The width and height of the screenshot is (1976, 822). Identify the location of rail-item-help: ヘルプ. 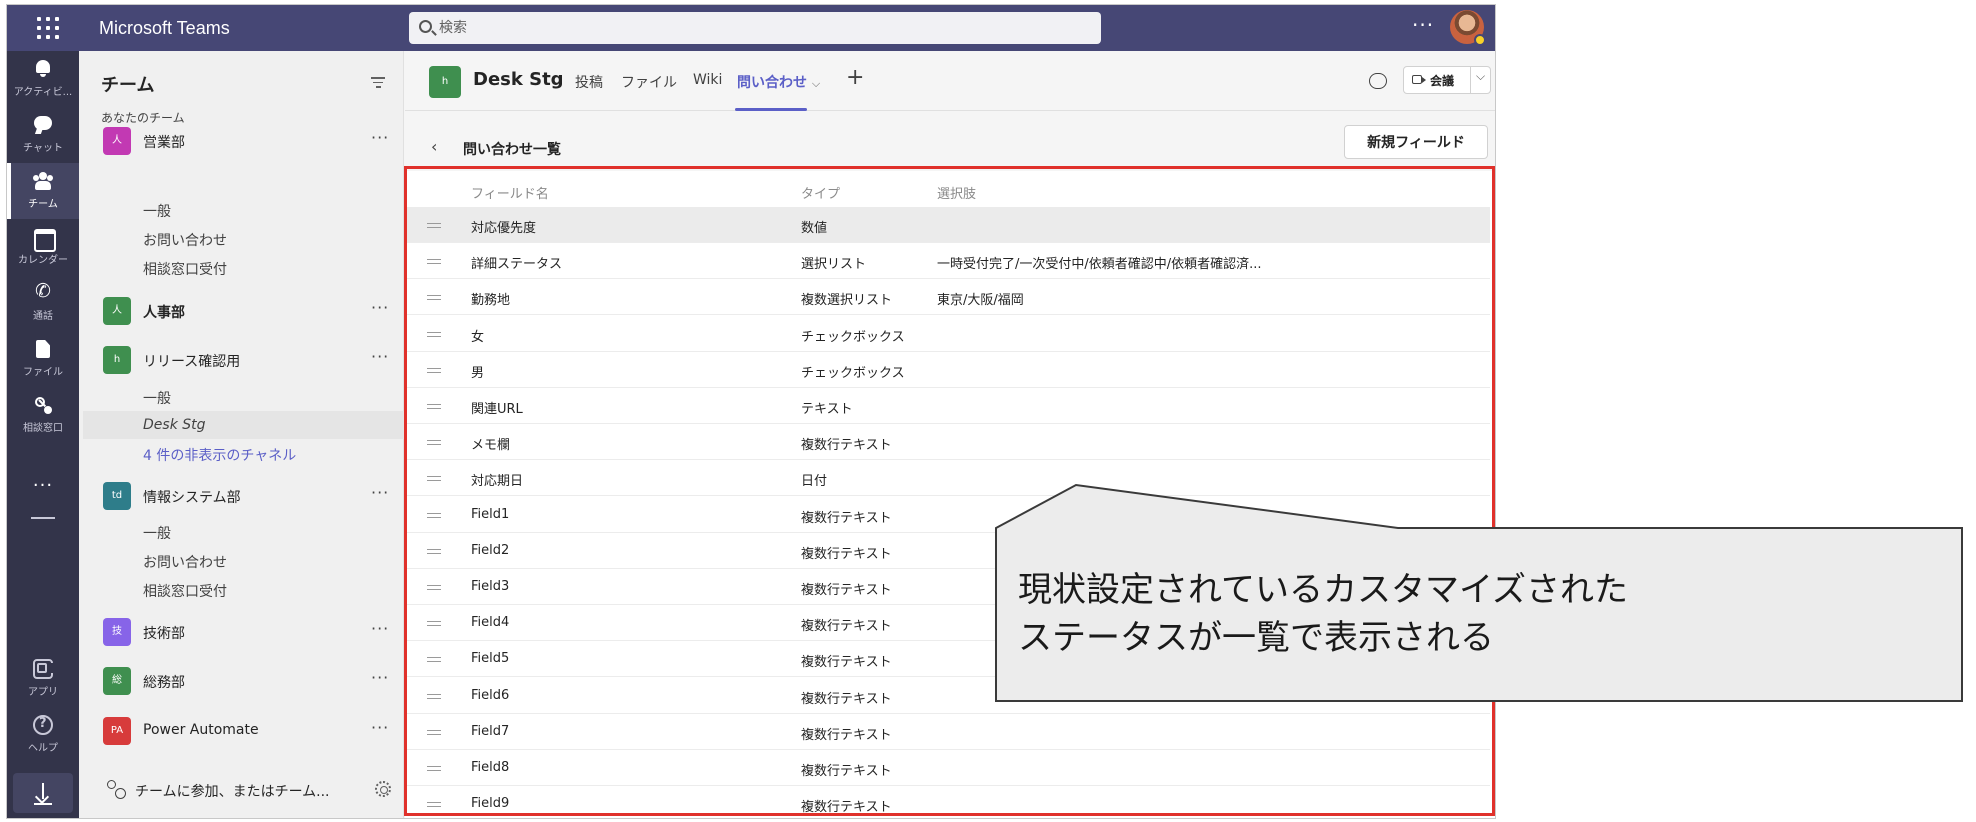
(43, 735).